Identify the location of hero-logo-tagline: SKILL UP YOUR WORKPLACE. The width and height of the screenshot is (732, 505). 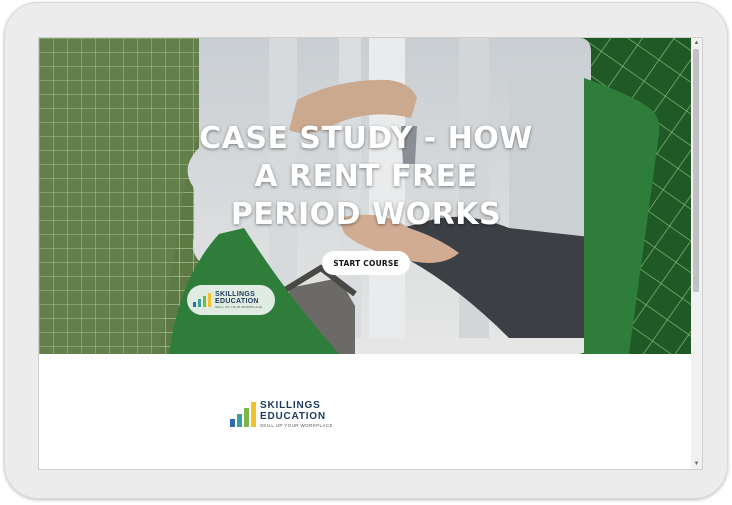
(239, 307).